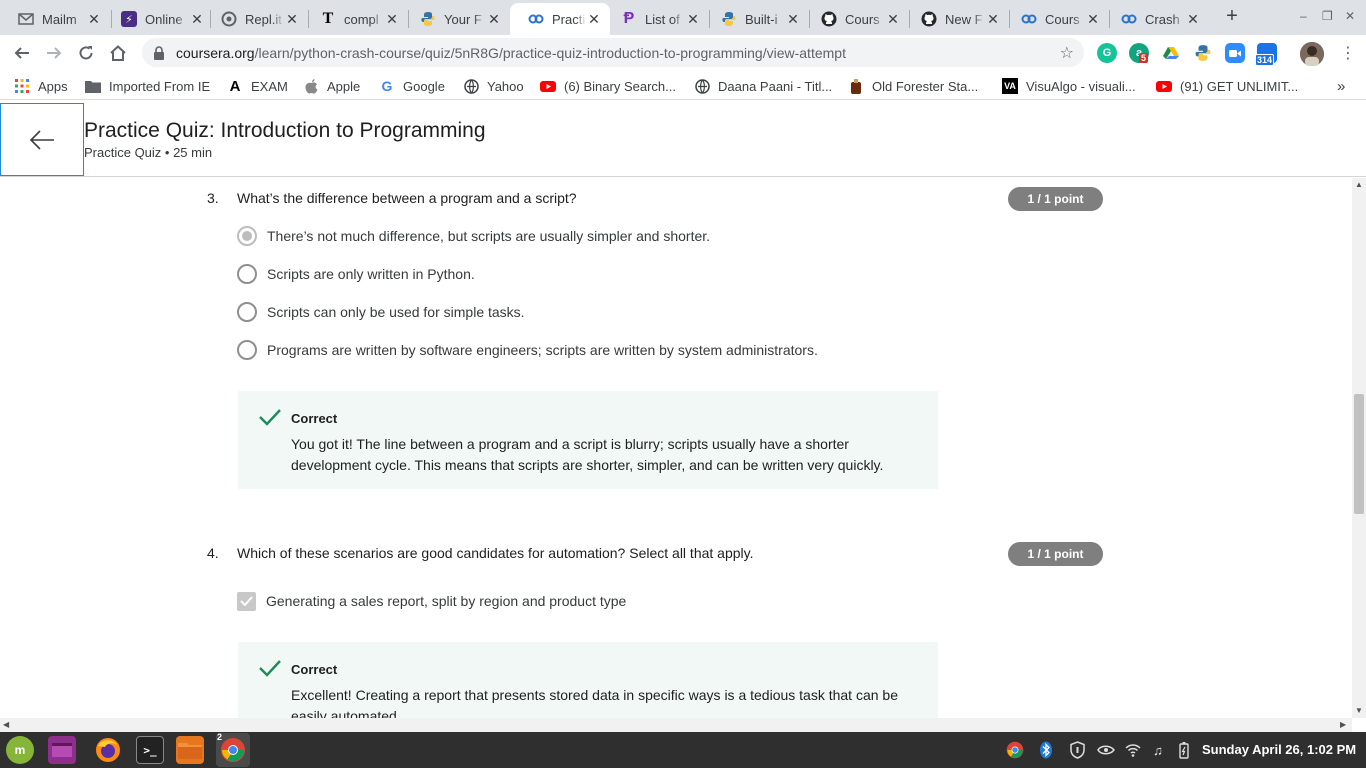 The image size is (1366, 768). I want to click on tab-replit: Repl.it ✕, so click(255, 19).